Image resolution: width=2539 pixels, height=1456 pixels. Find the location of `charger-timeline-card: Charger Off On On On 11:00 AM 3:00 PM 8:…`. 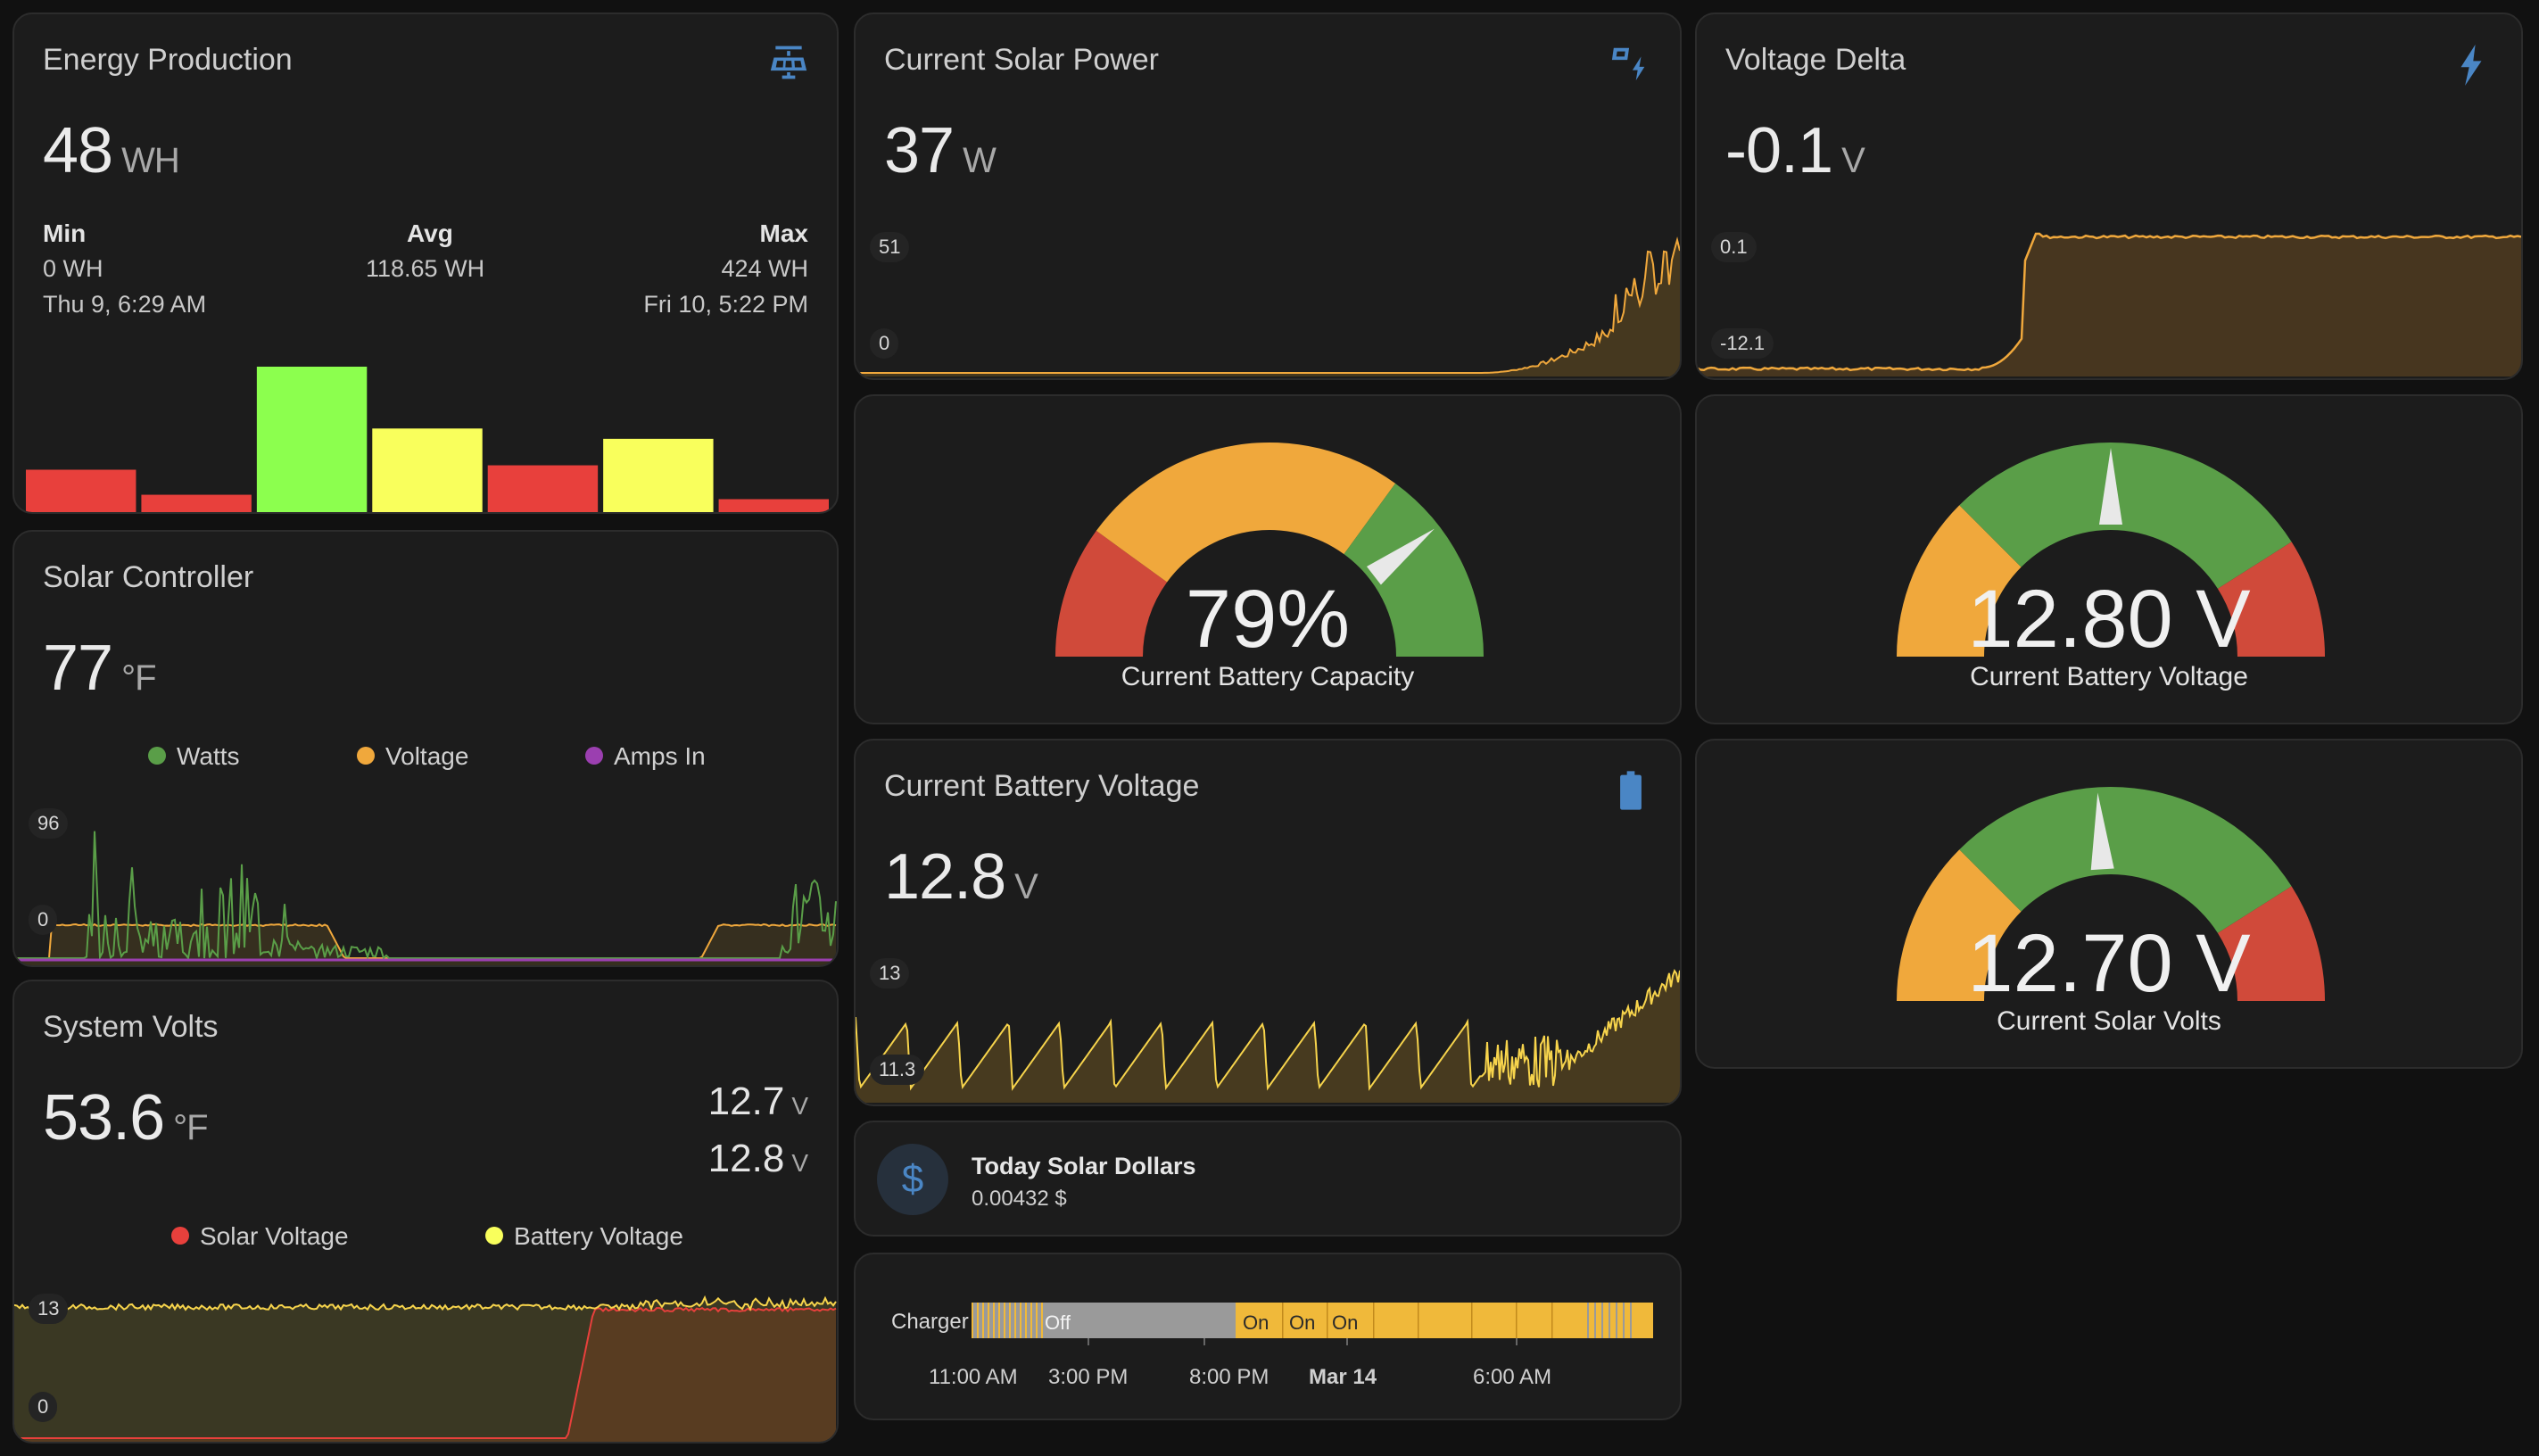

charger-timeline-card: Charger Off On On On 11:00 AM 3:00 PM 8:… is located at coordinates (1268, 1337).